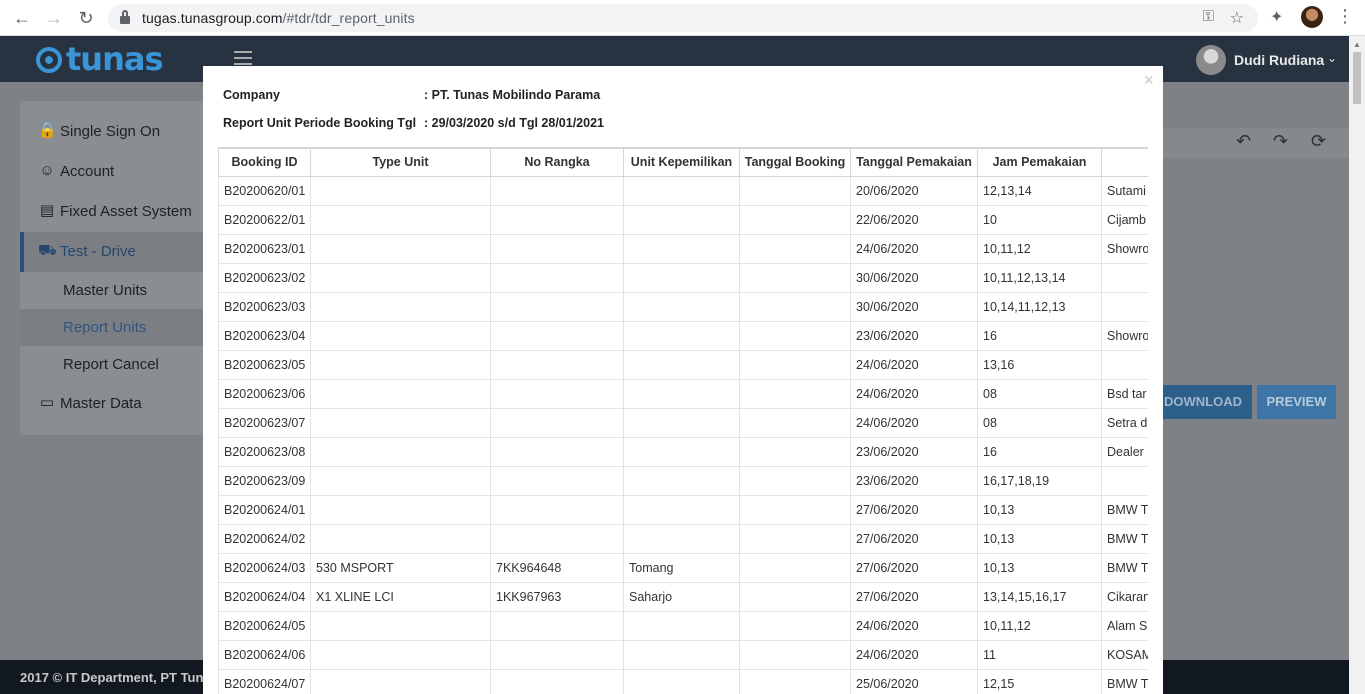 The height and width of the screenshot is (694, 1365). Describe the element at coordinates (112, 290) in the screenshot. I see `sidebar-subitem-master-units: Master Units` at that location.